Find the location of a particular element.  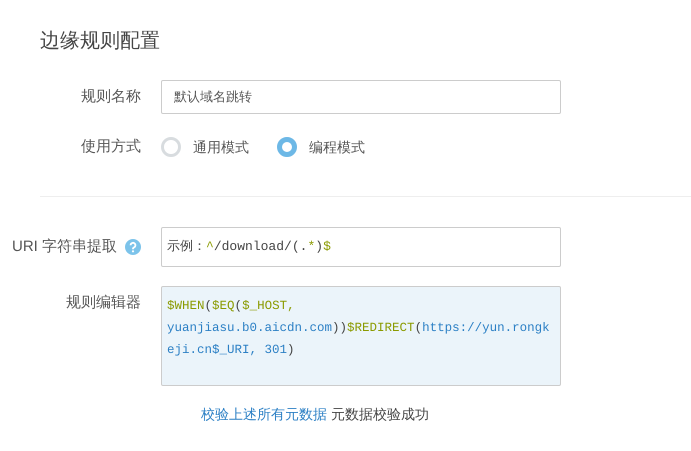

radio-label: 通用模式 is located at coordinates (221, 147).